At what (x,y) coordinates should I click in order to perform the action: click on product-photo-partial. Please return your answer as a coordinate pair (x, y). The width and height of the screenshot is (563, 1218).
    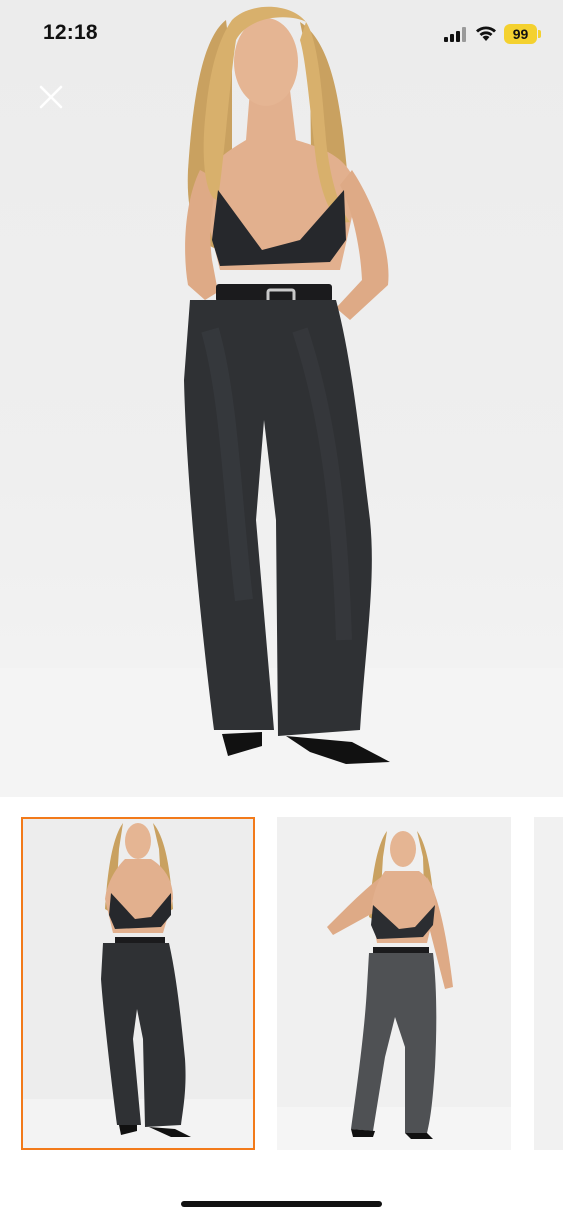
    Looking at the image, I should click on (548, 983).